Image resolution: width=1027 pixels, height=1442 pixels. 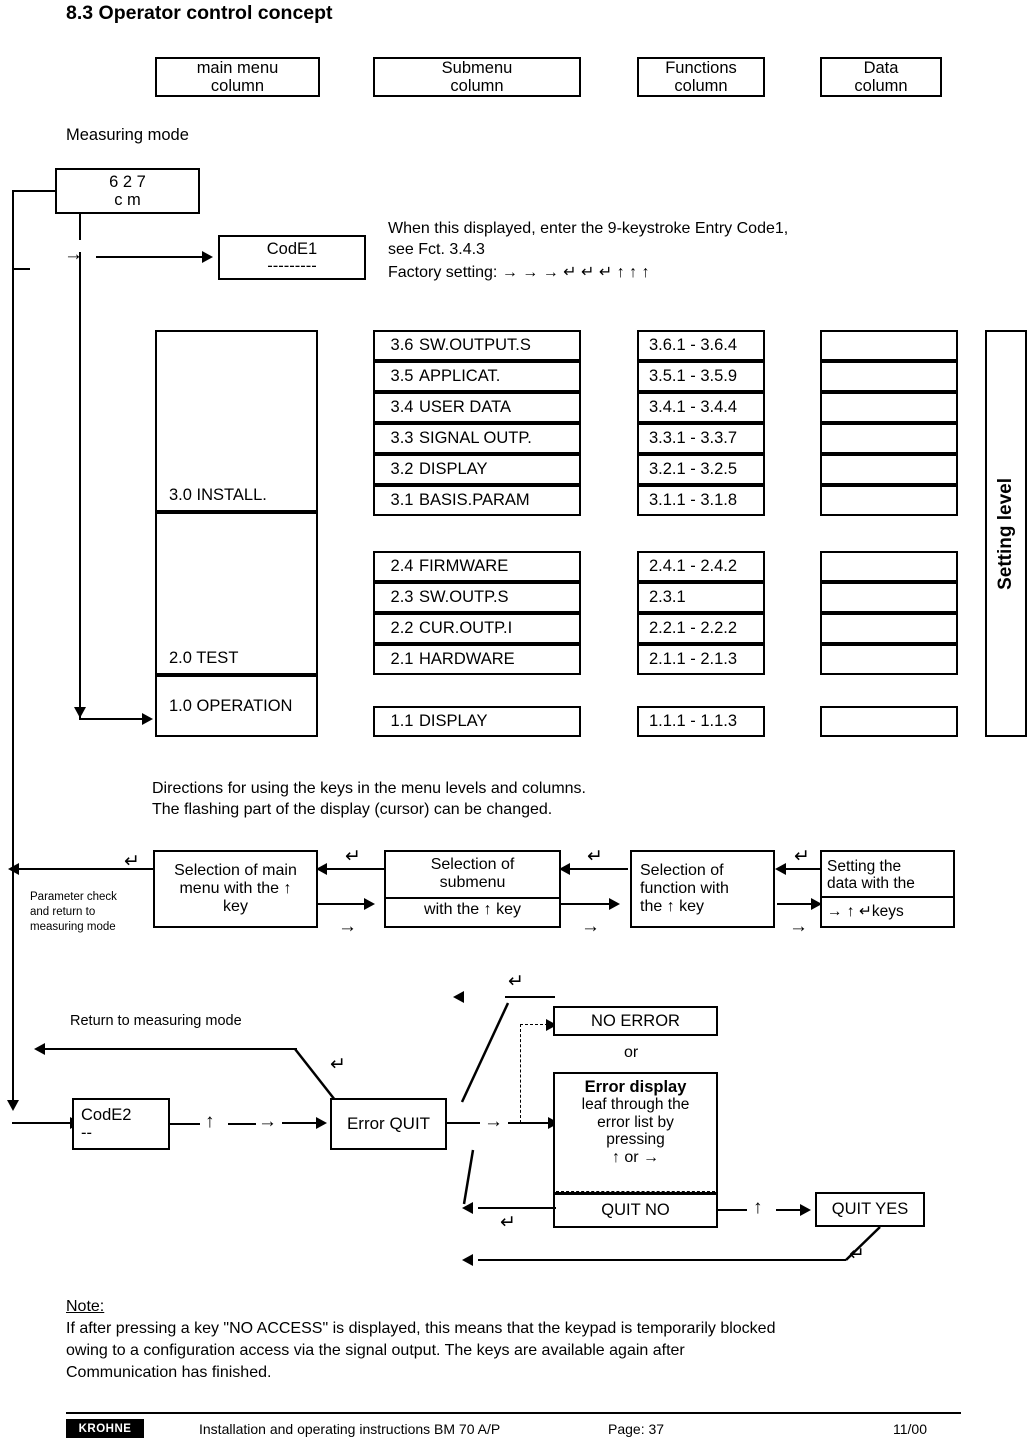 I want to click on submenu-row: 2.2 CUR.OUTP.I, so click(x=477, y=628).